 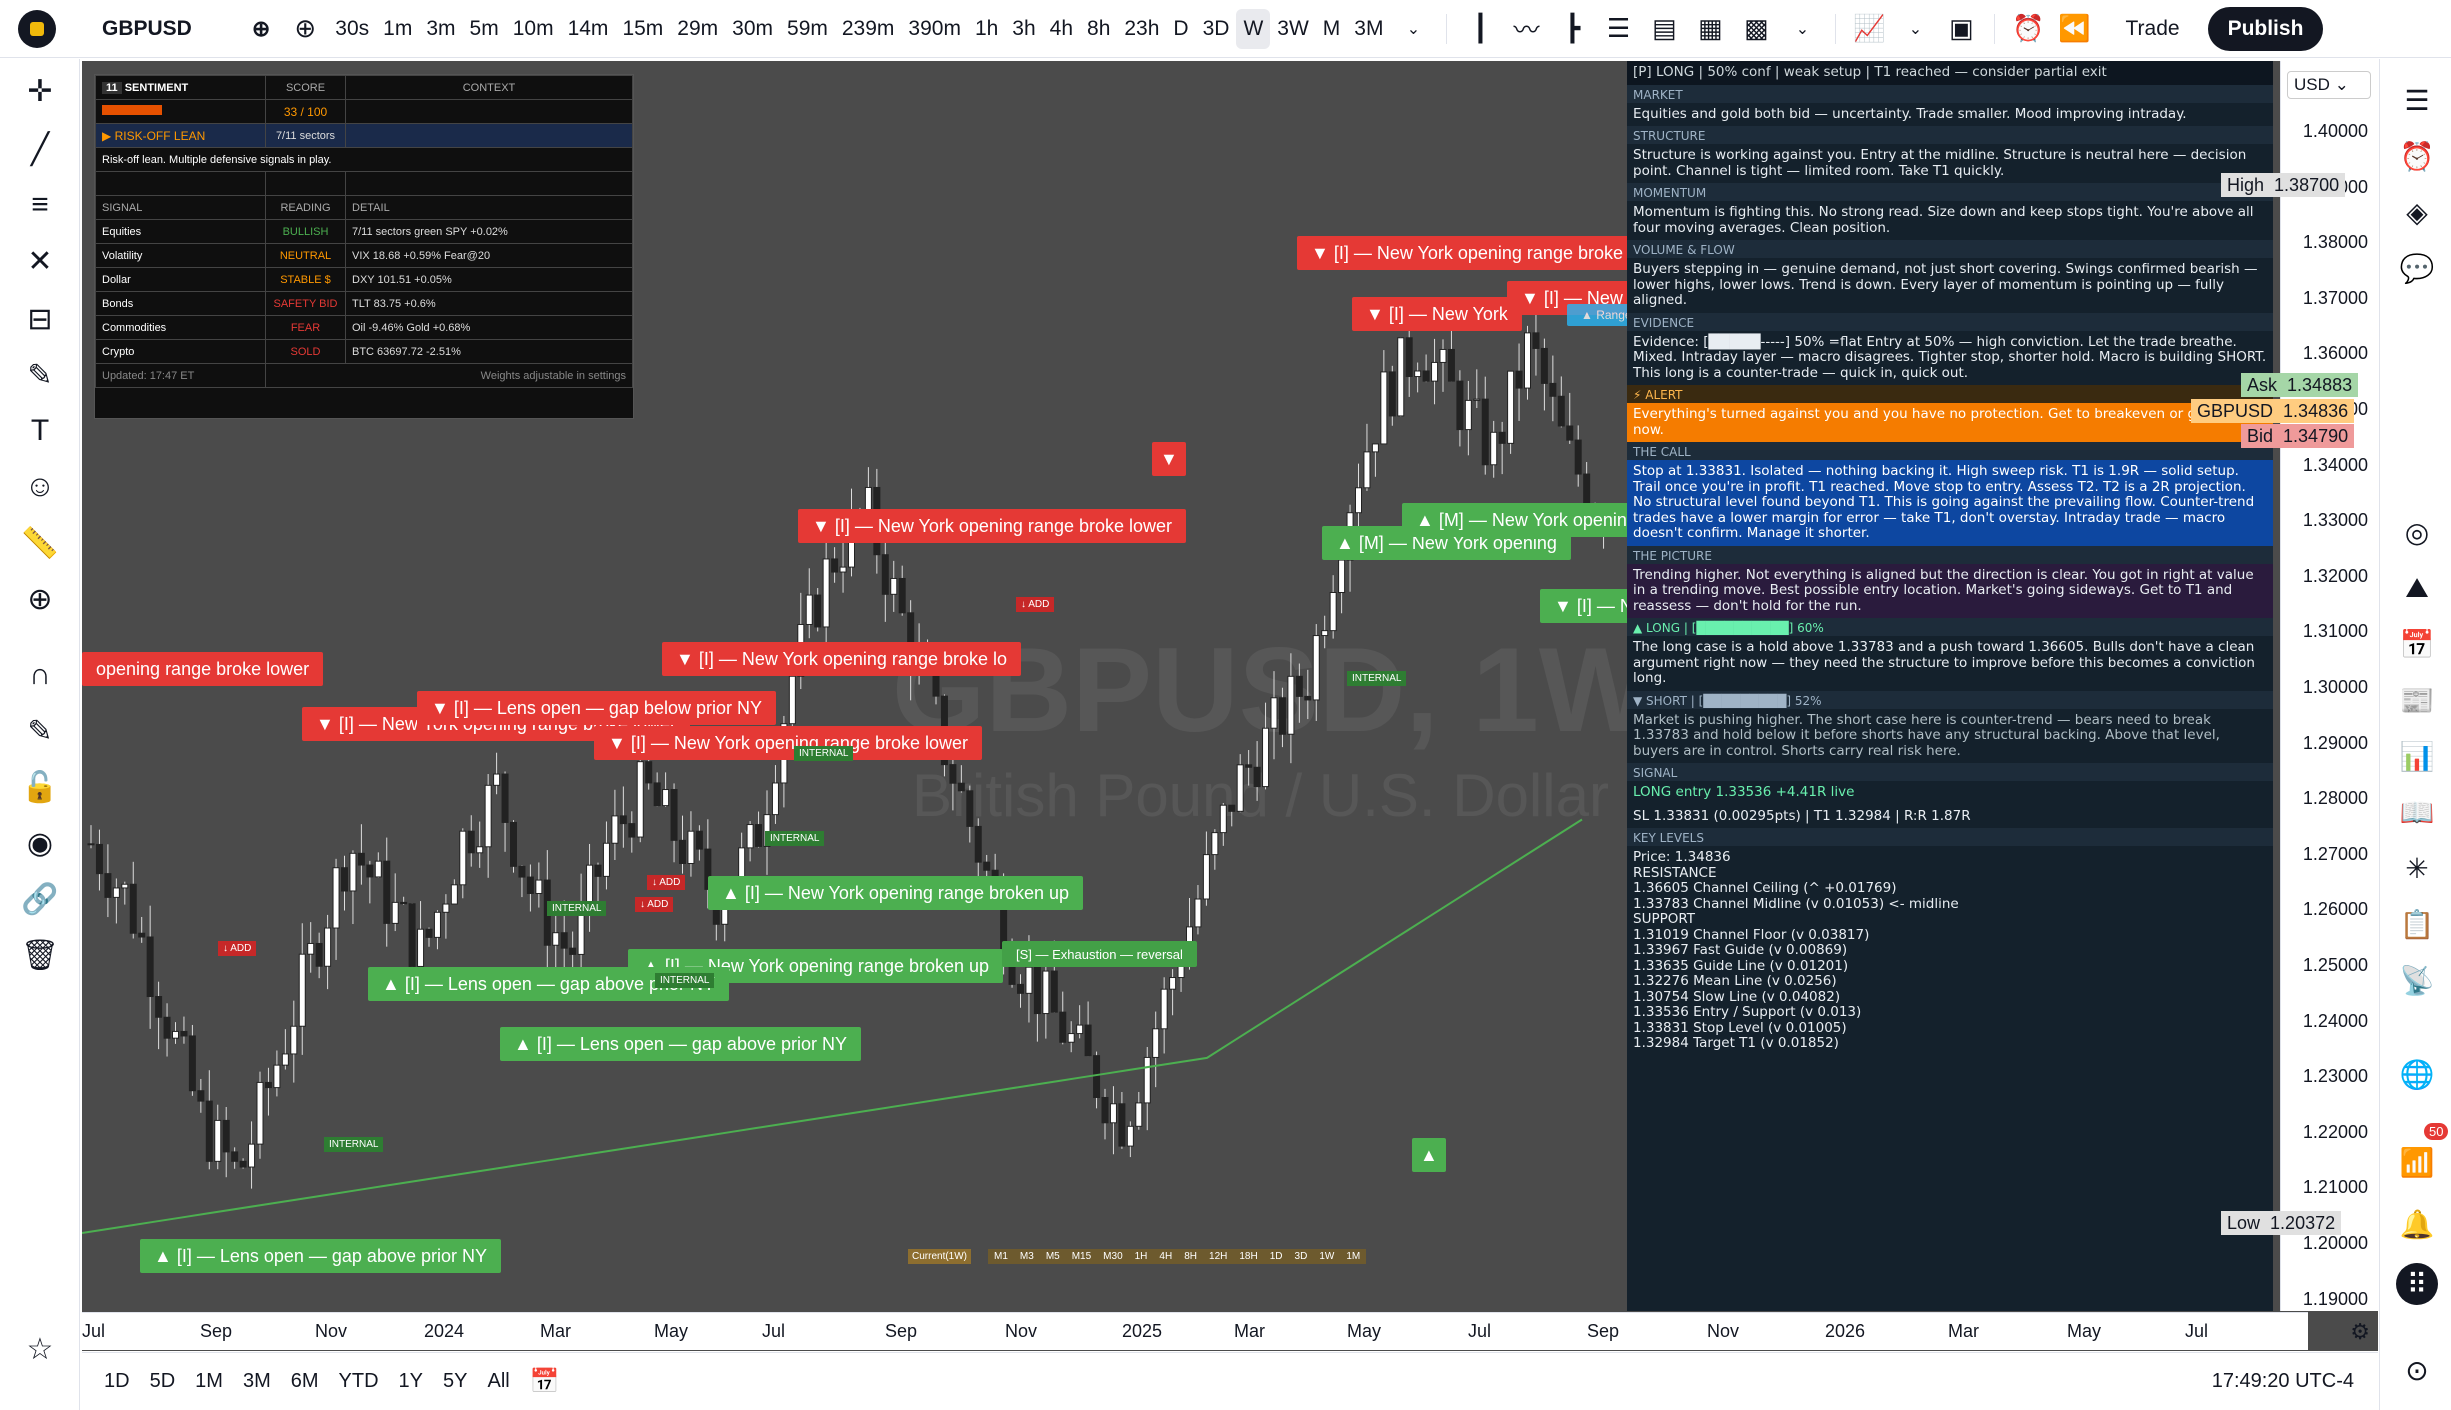 What do you see at coordinates (40, 375) in the screenshot?
I see `brush-icon: ✎` at bounding box center [40, 375].